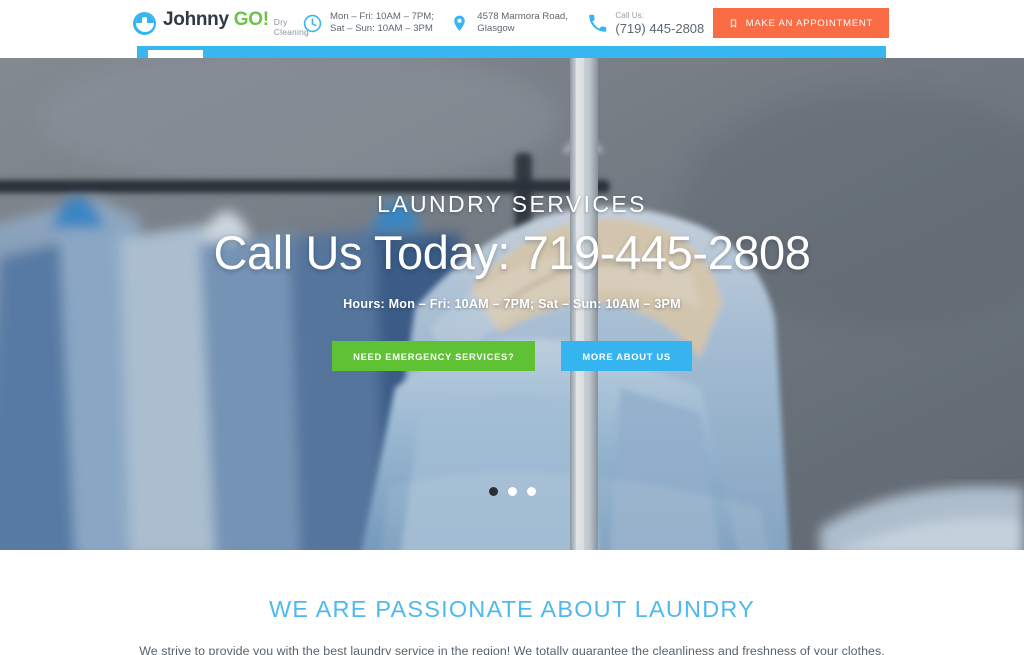 The height and width of the screenshot is (655, 1024). I want to click on hero-buttons: NEED EMERGENCY SERVICES? MORE ABOUT US, so click(512, 356).